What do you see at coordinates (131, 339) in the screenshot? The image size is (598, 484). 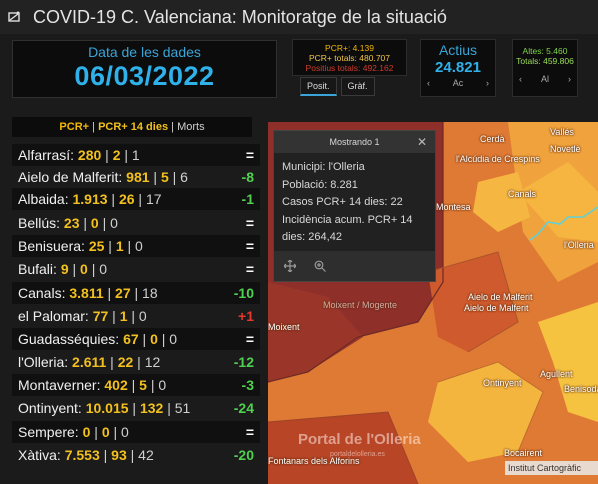 I see `pcr-value: 67` at bounding box center [131, 339].